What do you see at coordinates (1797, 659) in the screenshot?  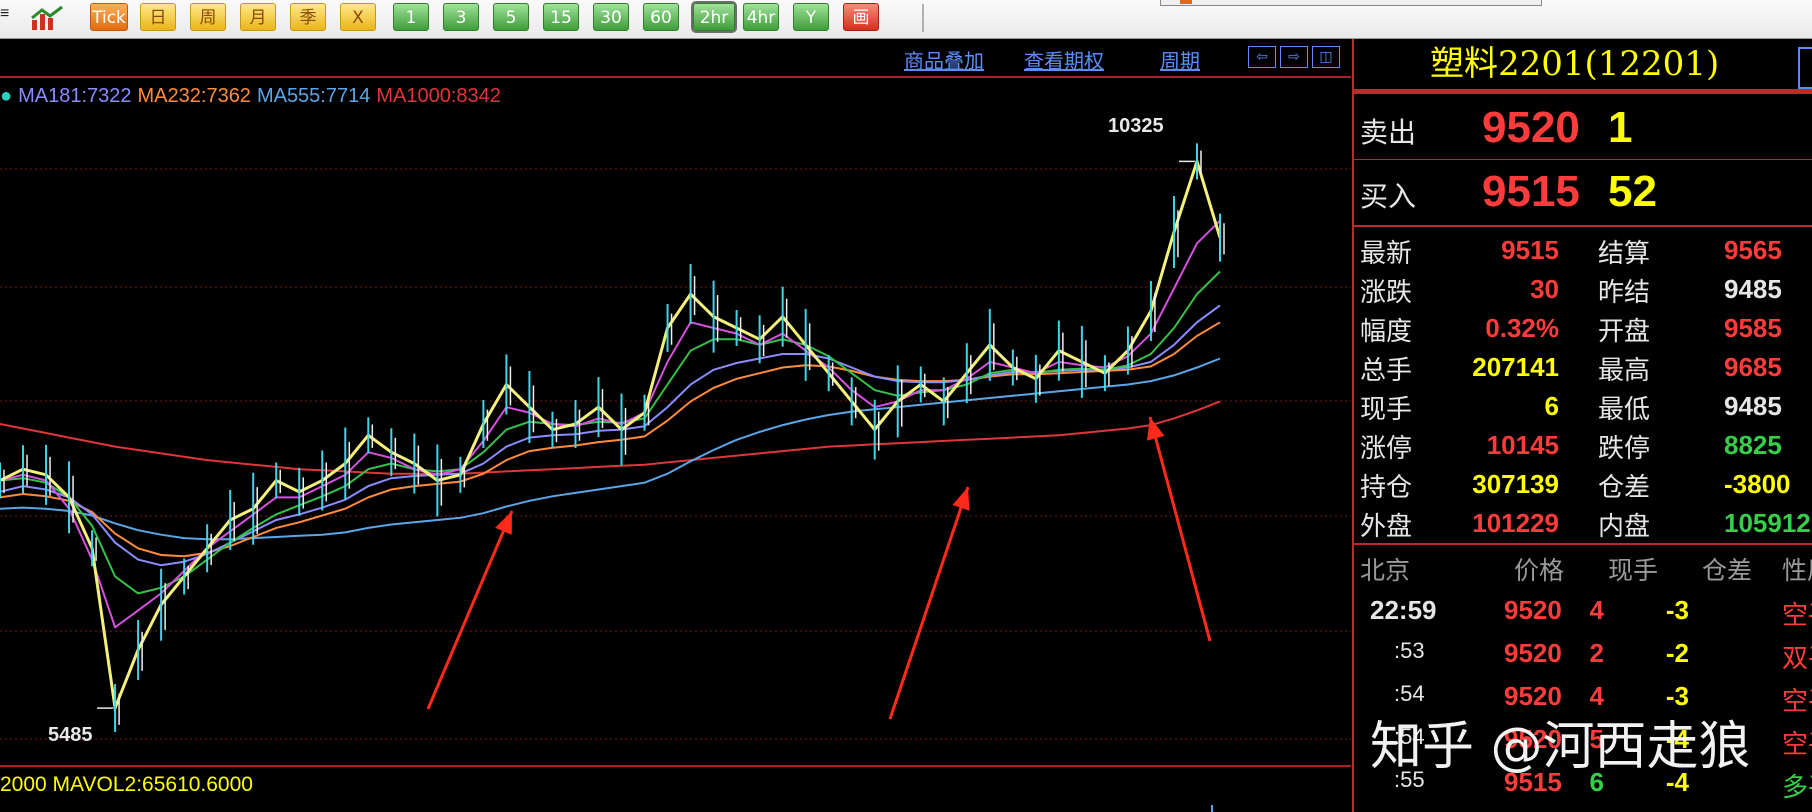 I see `tick-nature: 双平` at bounding box center [1797, 659].